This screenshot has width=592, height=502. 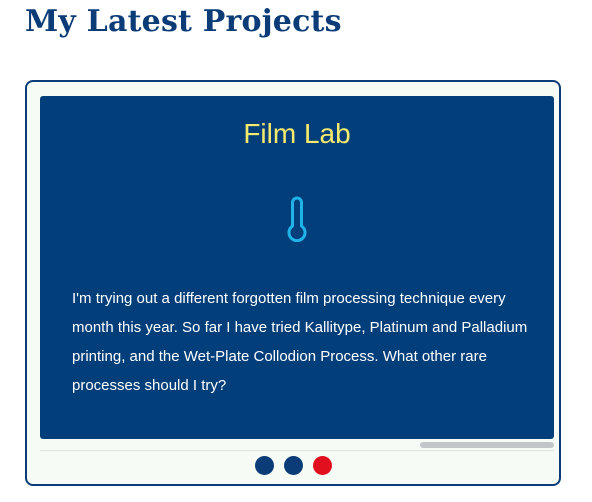 I want to click on carousel-dot-3-active, so click(x=322, y=465).